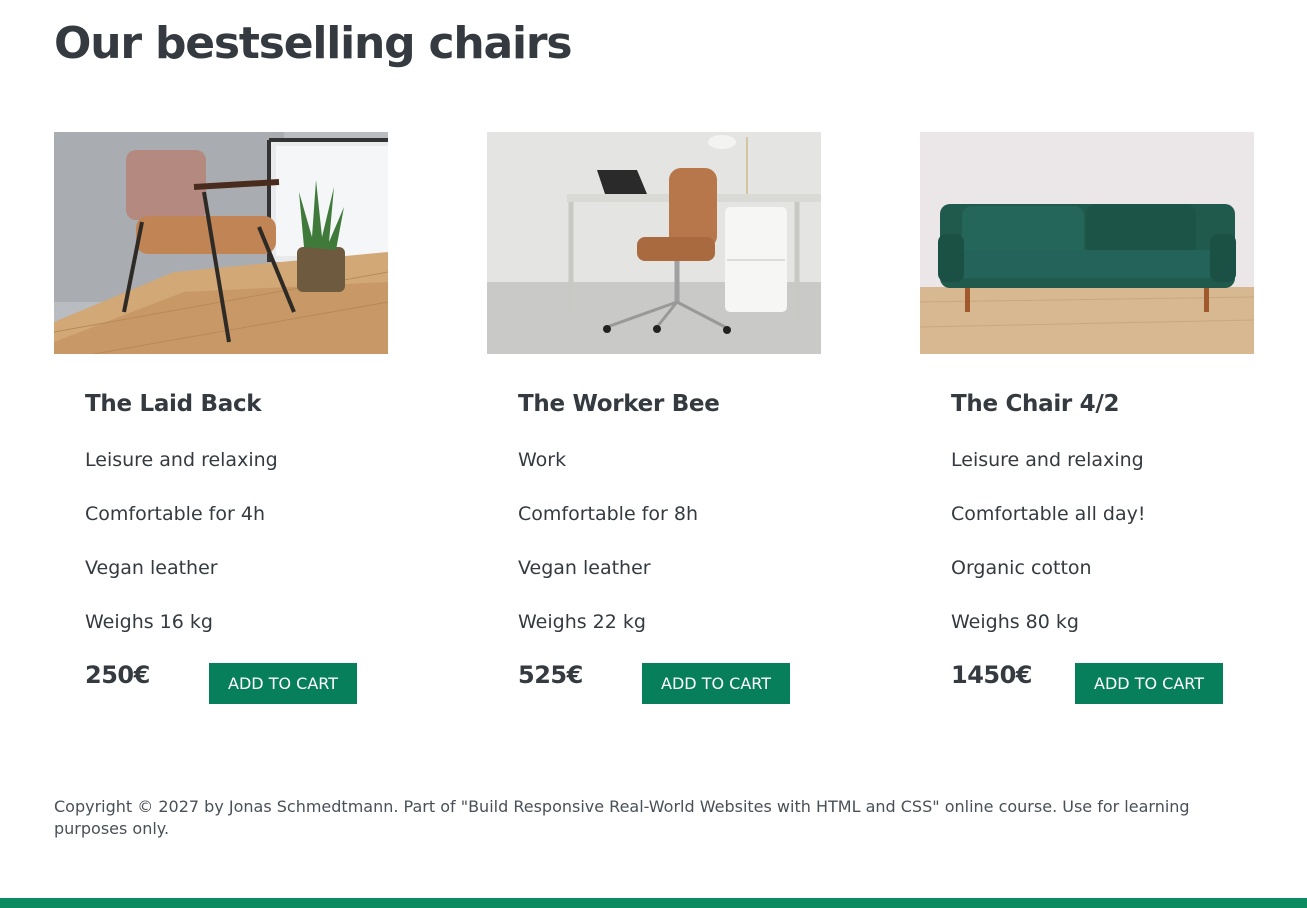 The height and width of the screenshot is (908, 1307). Describe the element at coordinates (1048, 514) in the screenshot. I see `chair-feature-comfort: Comfortable all day!` at that location.